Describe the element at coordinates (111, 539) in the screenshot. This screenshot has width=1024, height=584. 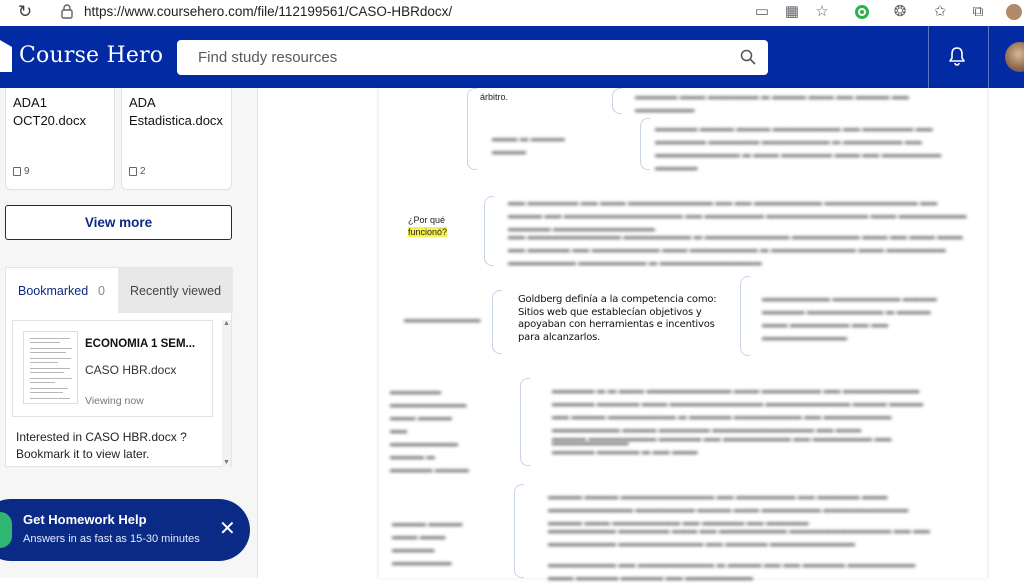
I see `homework-help-subtitle: Answers in as fast as 15-30 minutes` at that location.